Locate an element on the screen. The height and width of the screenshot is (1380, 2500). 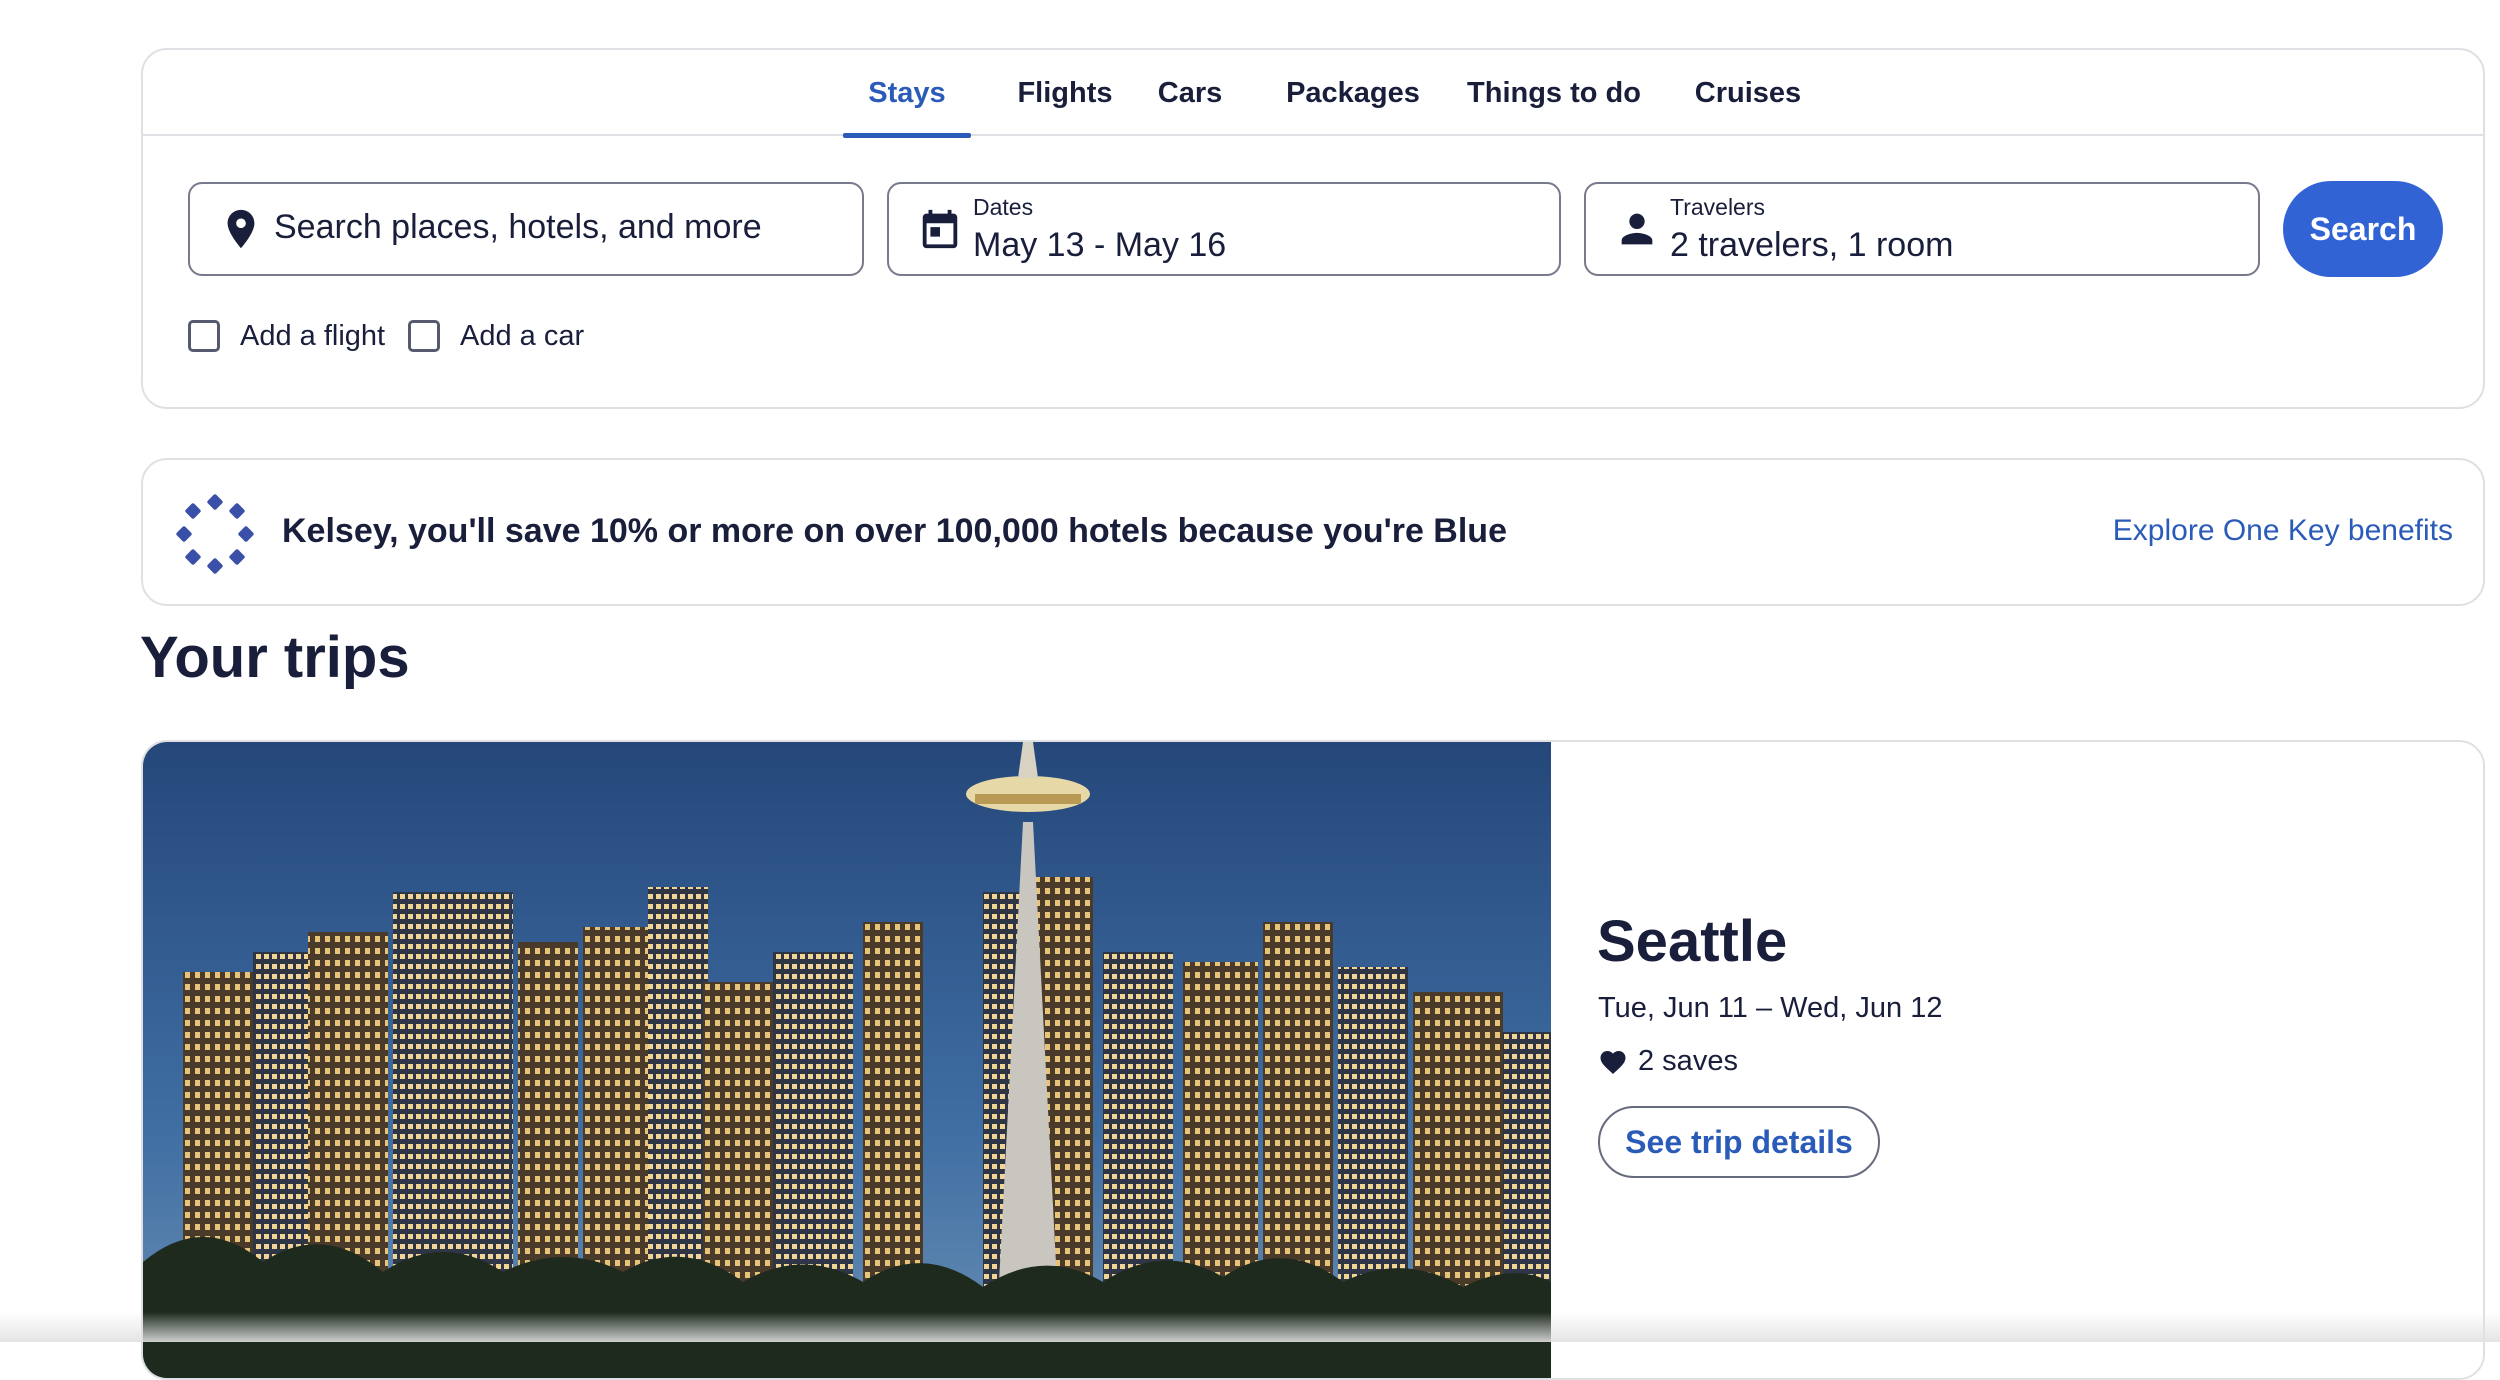
add-flight-option: Add a flight is located at coordinates (286, 336).